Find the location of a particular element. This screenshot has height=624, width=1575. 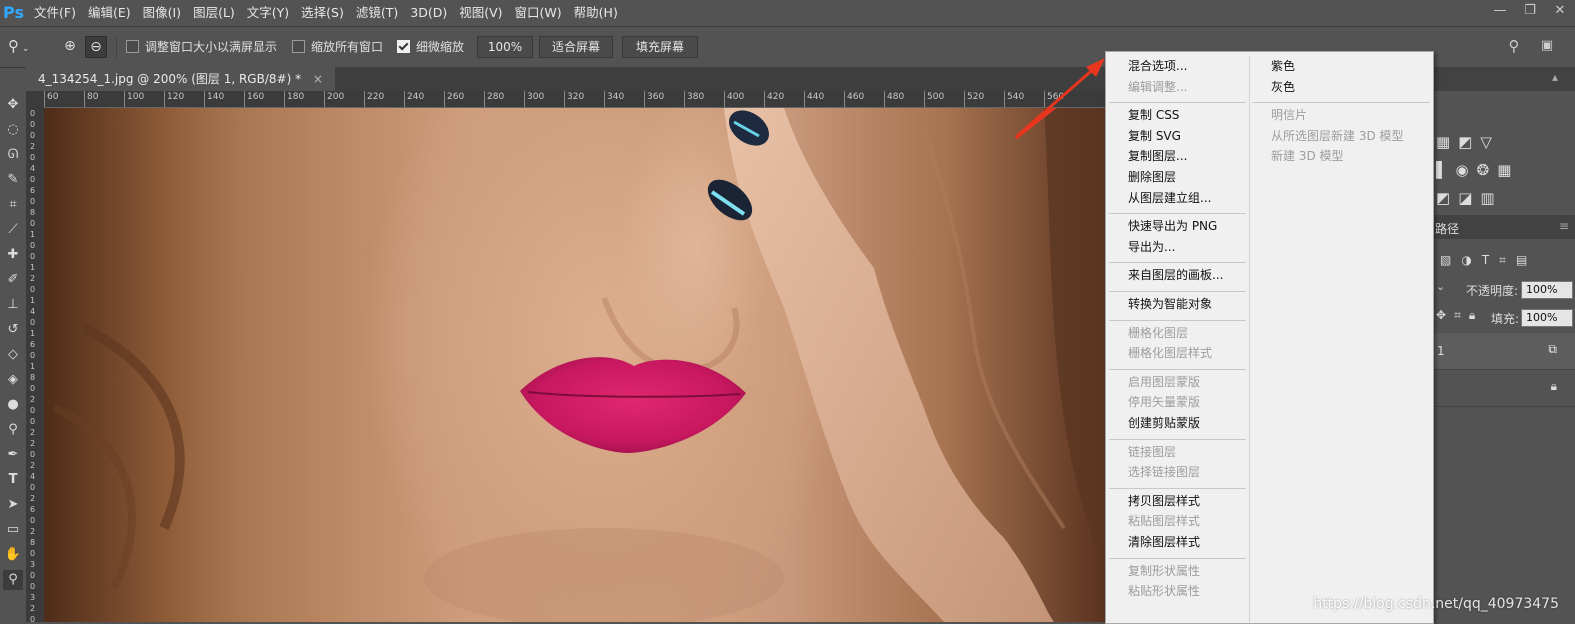

eraser-tool-icon: ◇ is located at coordinates (13, 355).